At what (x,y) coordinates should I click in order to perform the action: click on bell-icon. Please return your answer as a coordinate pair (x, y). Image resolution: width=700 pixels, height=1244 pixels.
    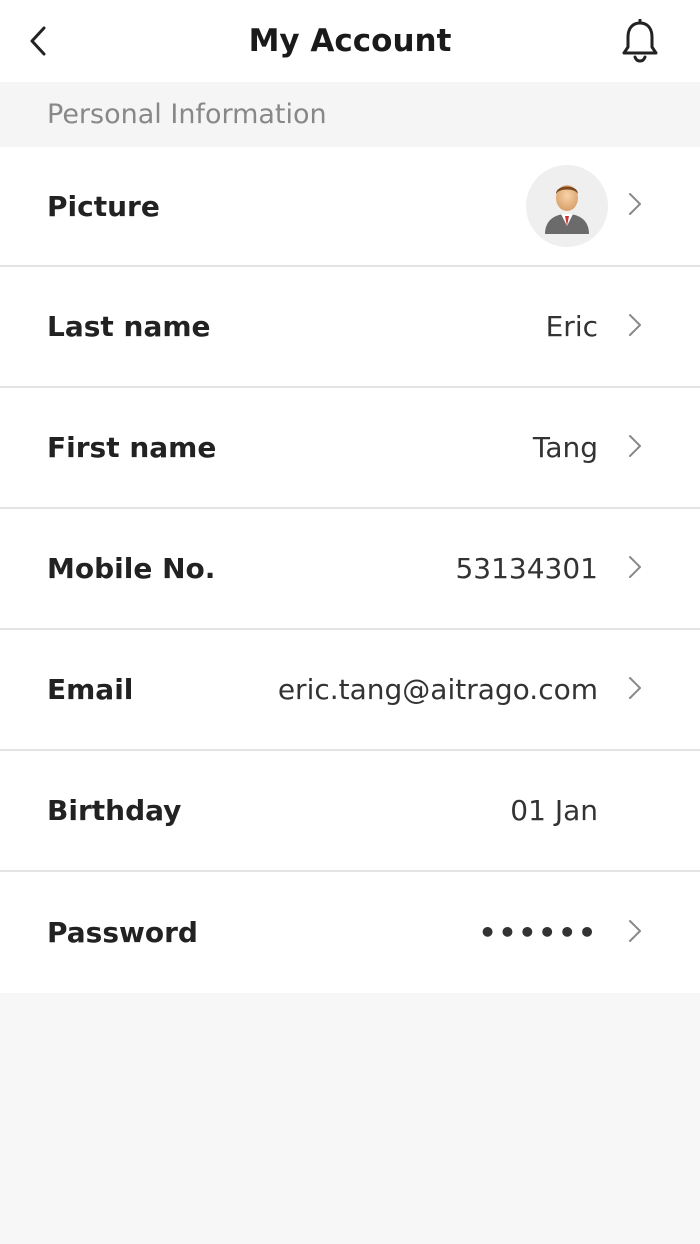
    Looking at the image, I should click on (640, 41).